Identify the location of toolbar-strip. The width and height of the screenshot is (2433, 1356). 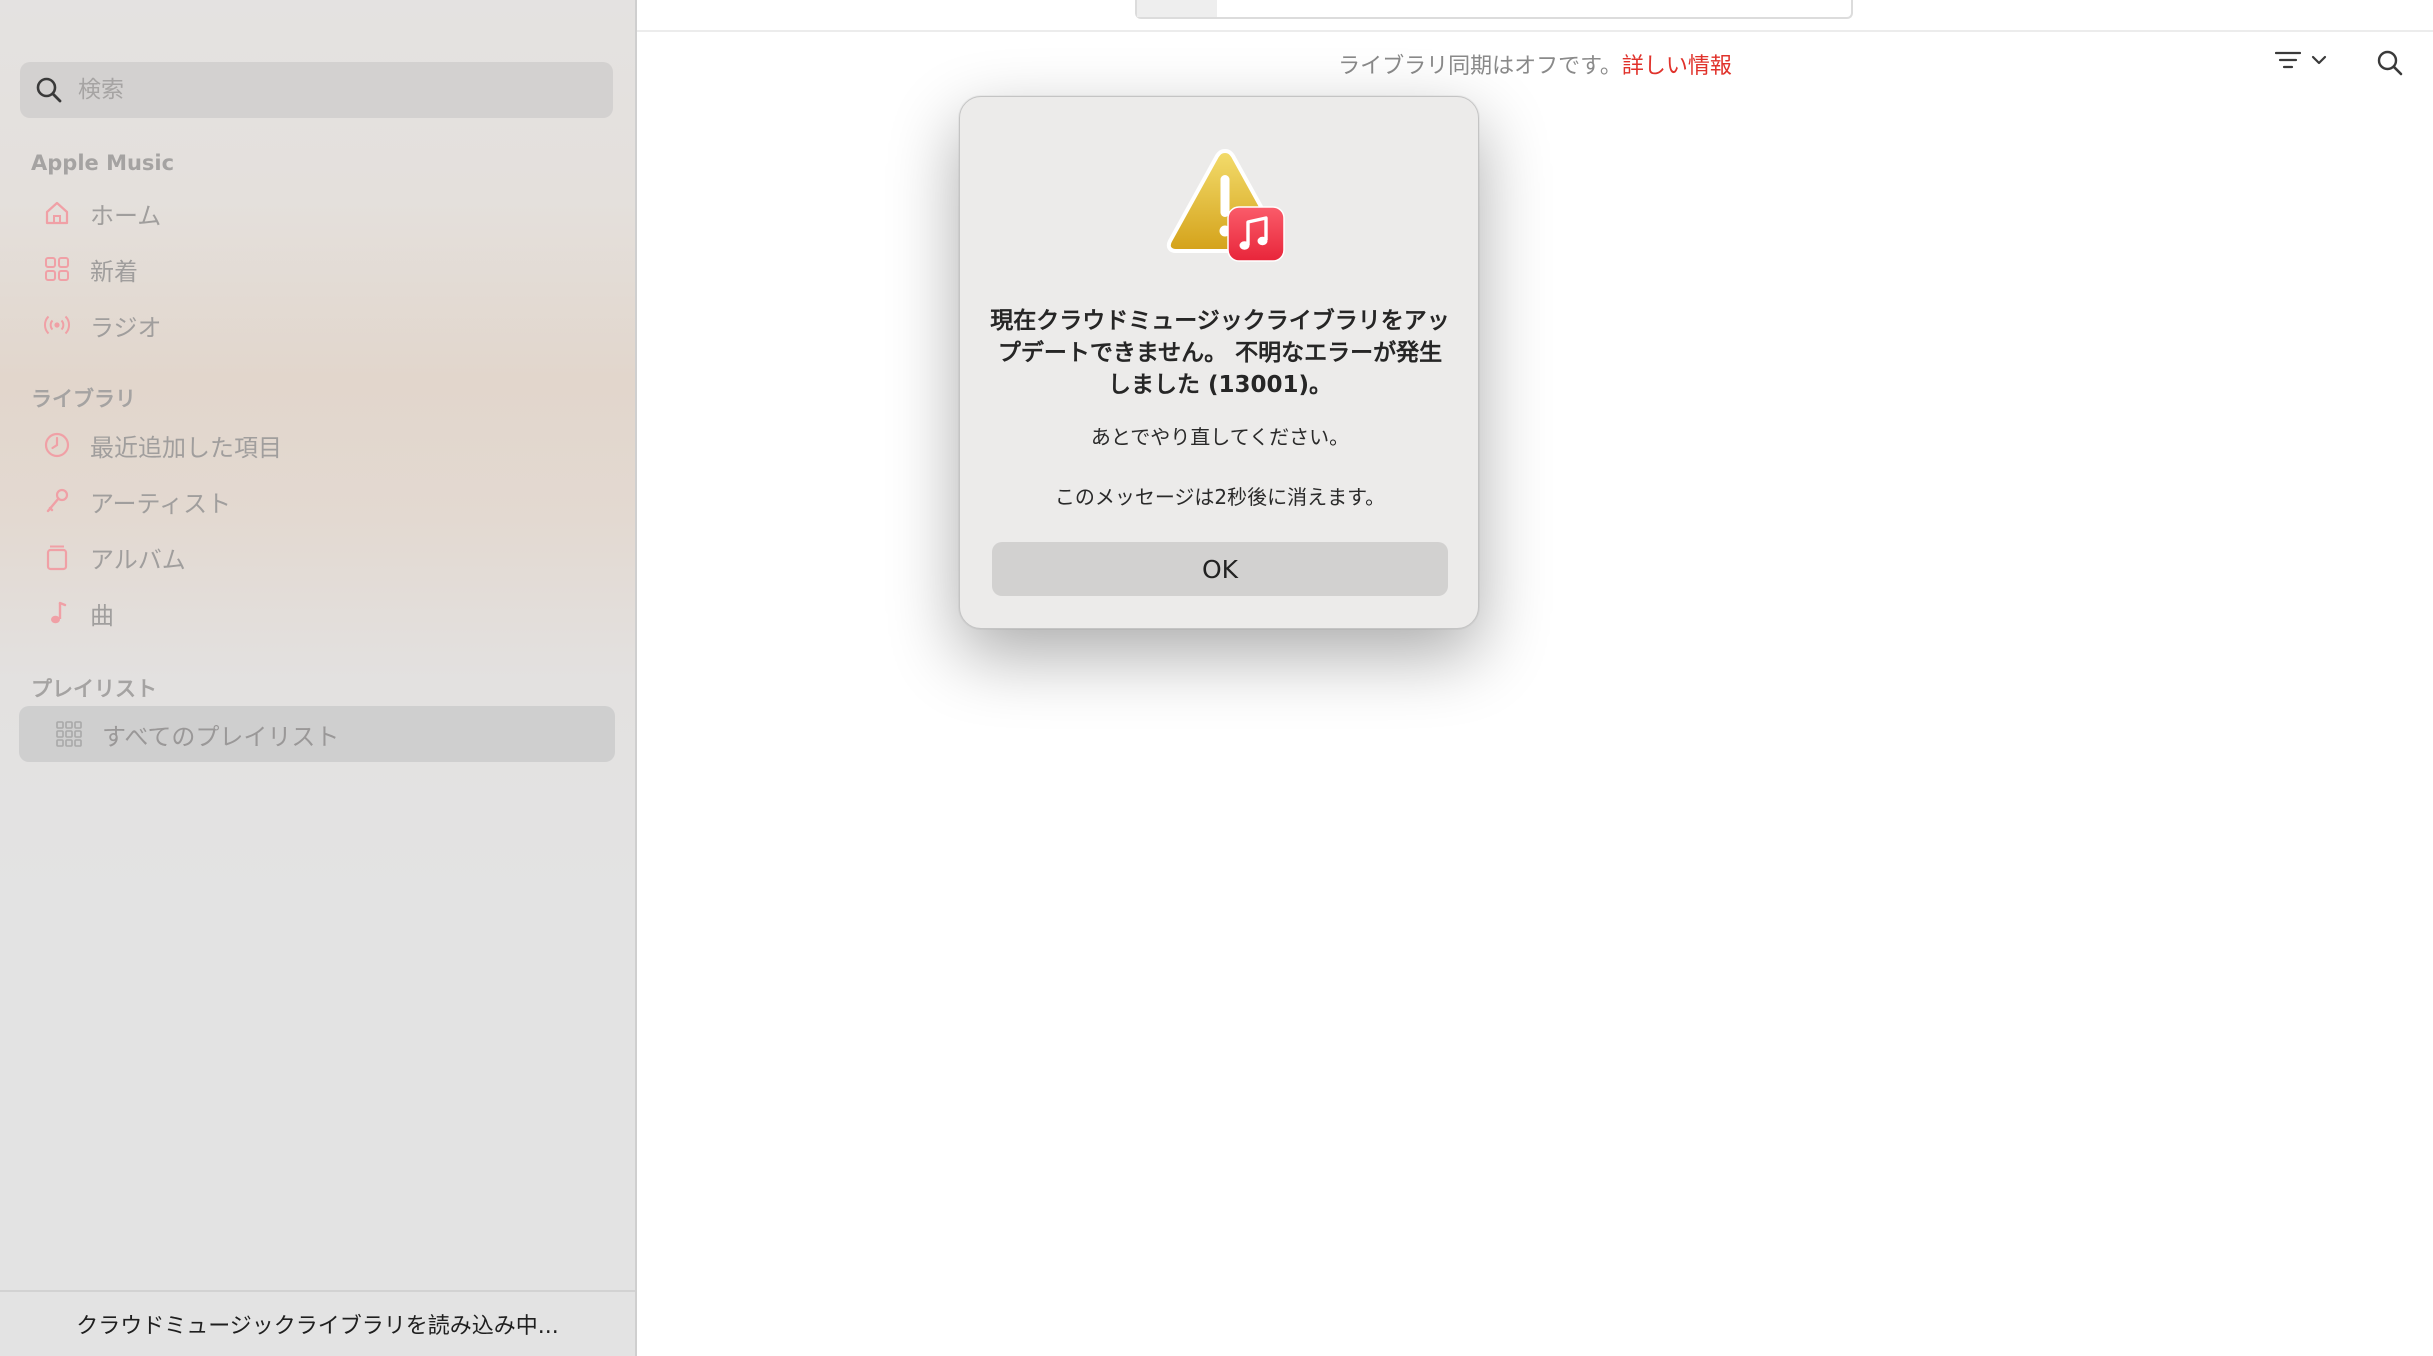
(1535, 16).